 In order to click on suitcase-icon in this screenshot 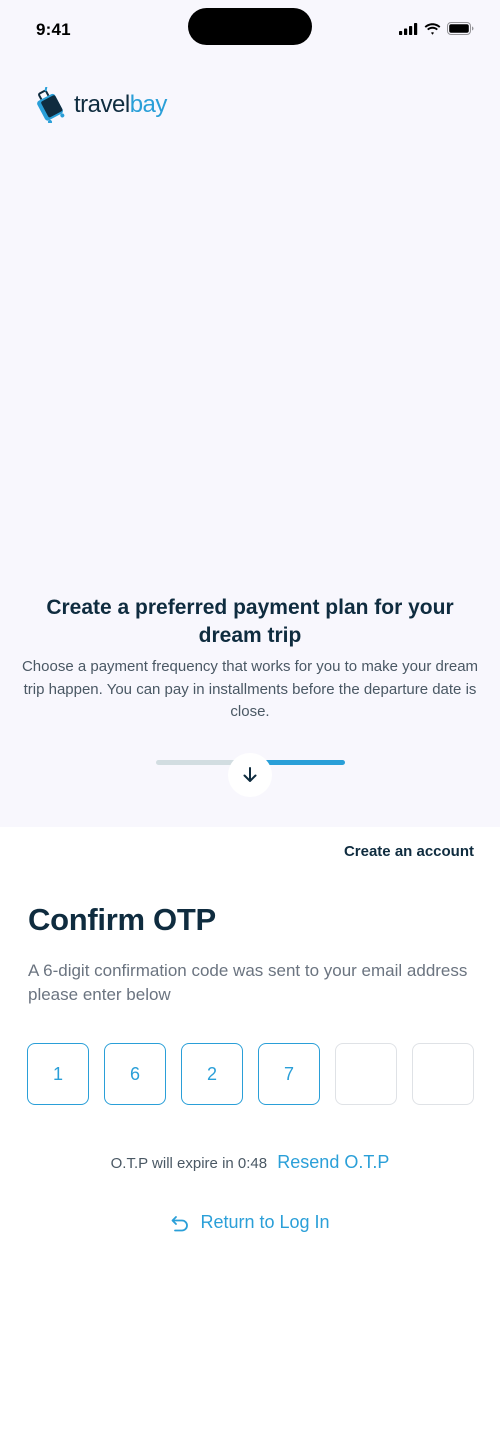, I will do `click(51, 105)`.